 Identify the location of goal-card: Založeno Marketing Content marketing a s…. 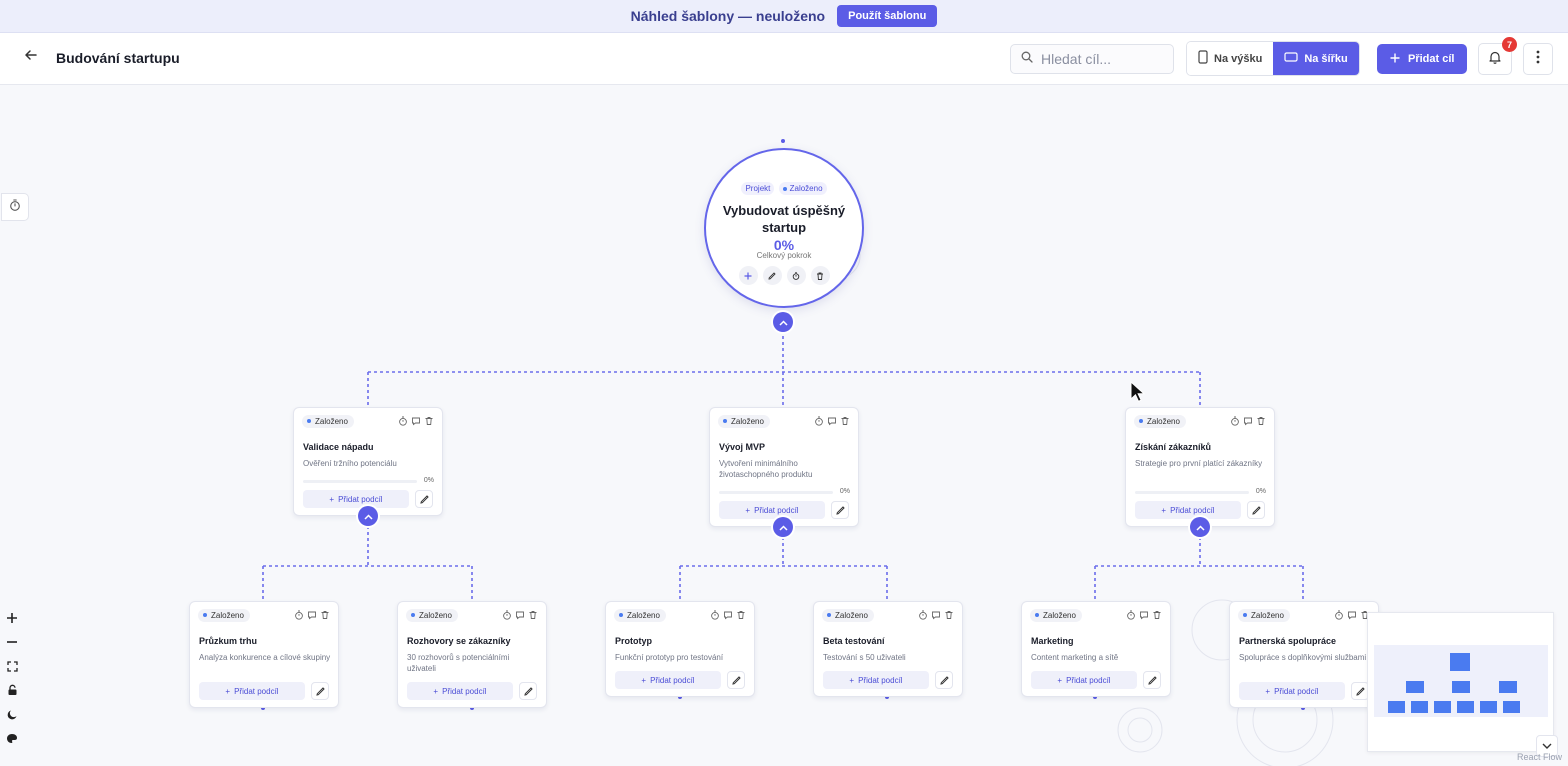
(1096, 649).